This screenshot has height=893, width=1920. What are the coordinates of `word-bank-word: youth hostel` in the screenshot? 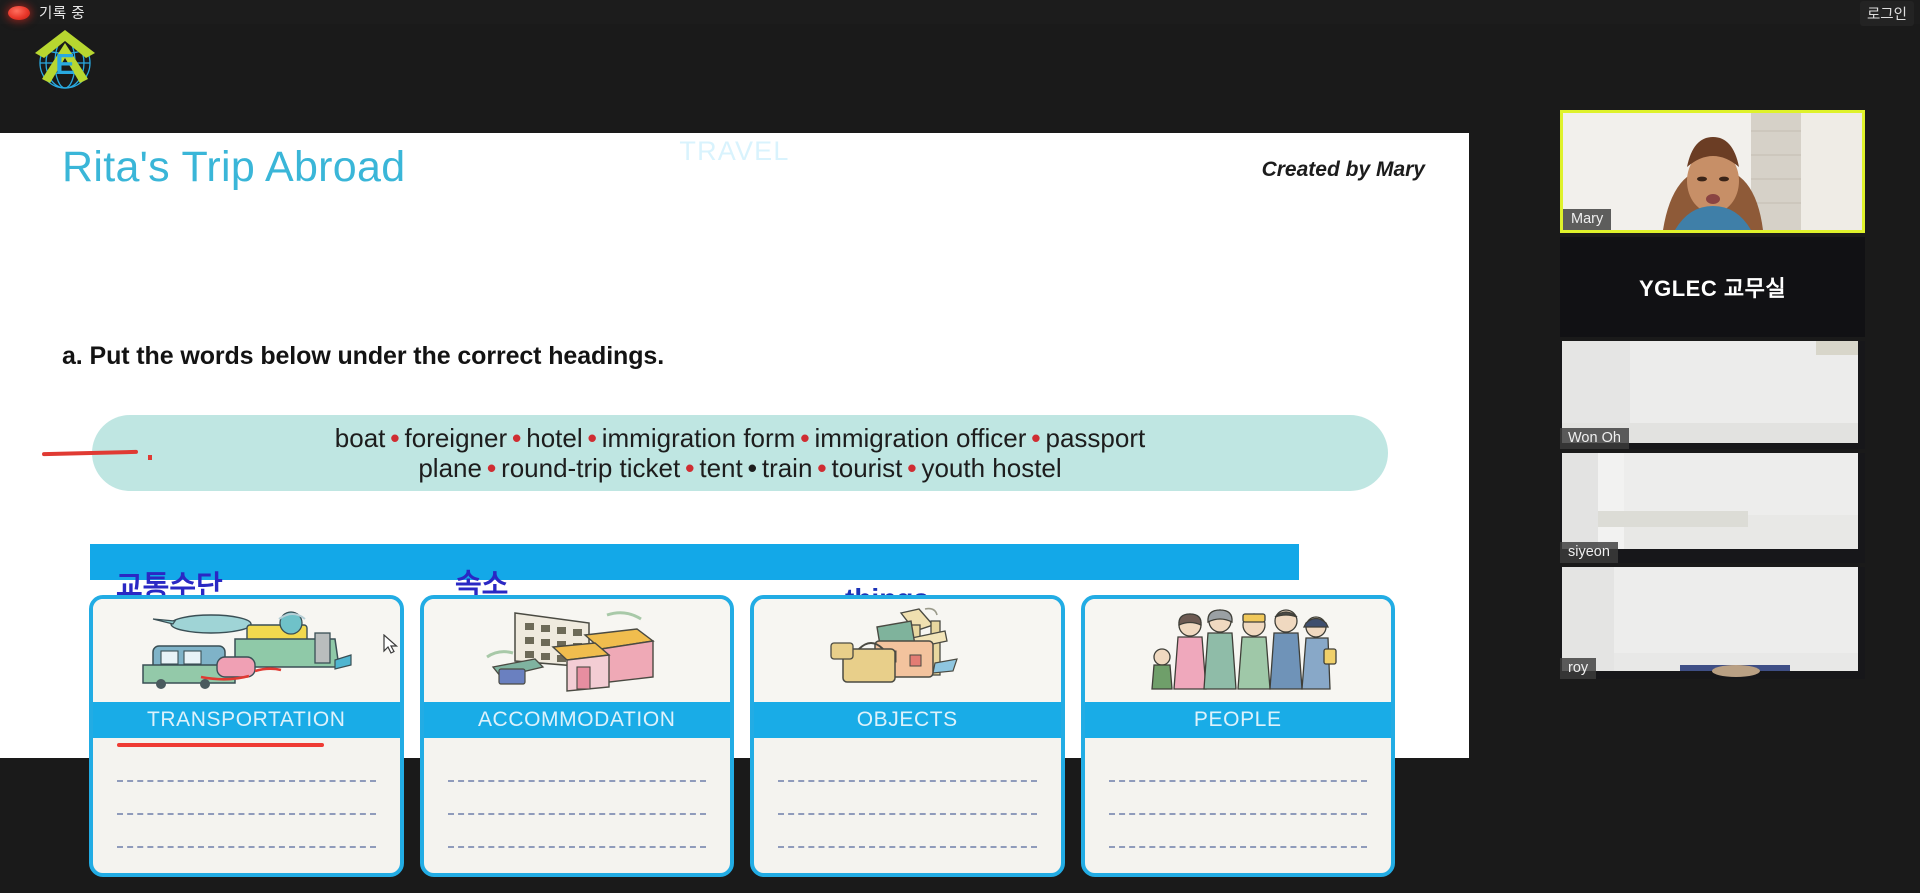 It's located at (991, 468).